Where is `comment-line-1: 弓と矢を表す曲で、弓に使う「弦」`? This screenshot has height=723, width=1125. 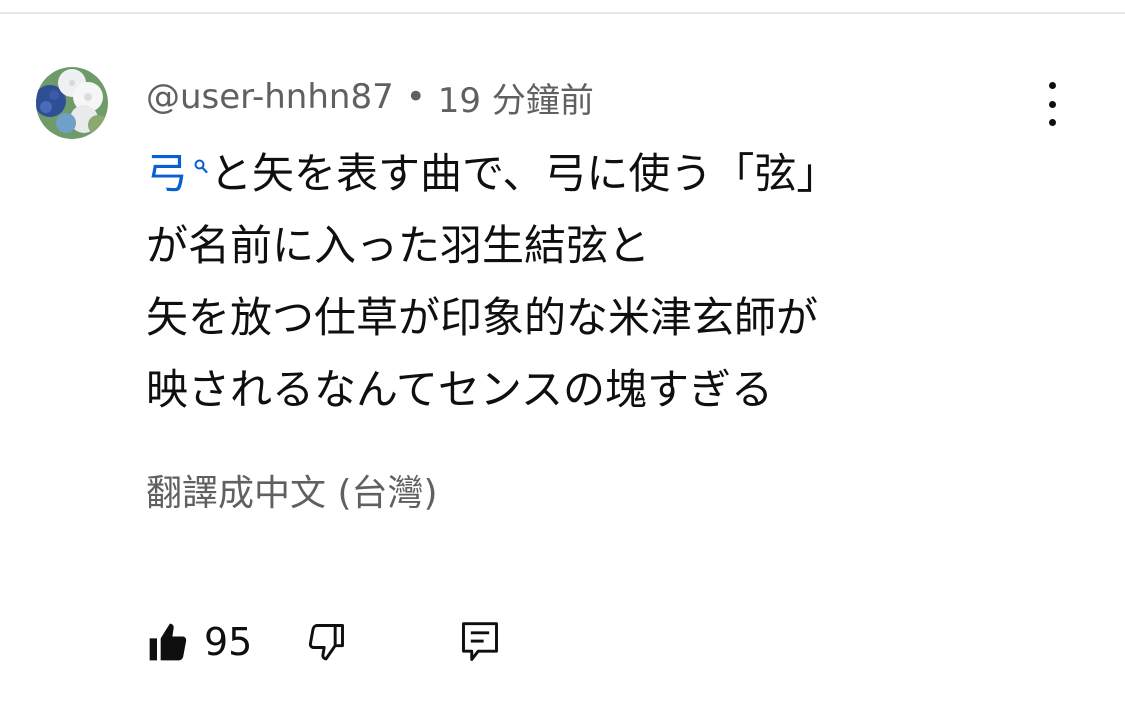
comment-line-1: 弓と矢を表す曲で、弓に使う「弦」 is located at coordinates (596, 174).